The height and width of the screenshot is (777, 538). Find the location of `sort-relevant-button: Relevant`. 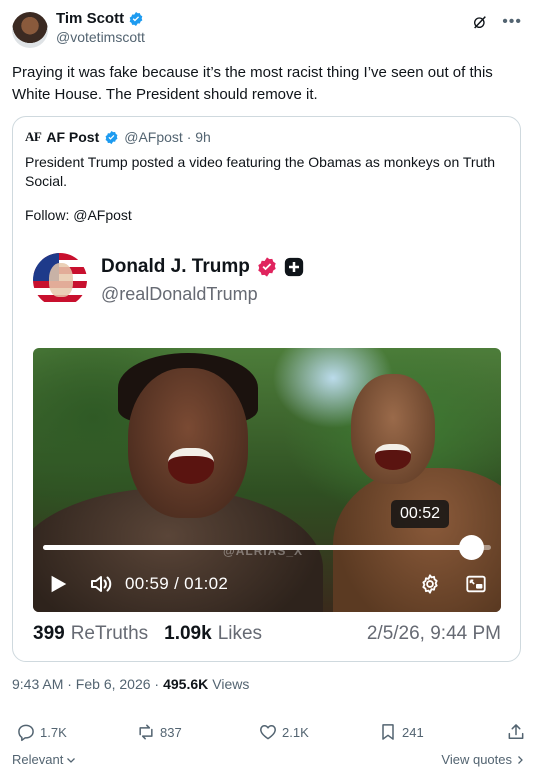

sort-relevant-button: Relevant is located at coordinates (44, 759).